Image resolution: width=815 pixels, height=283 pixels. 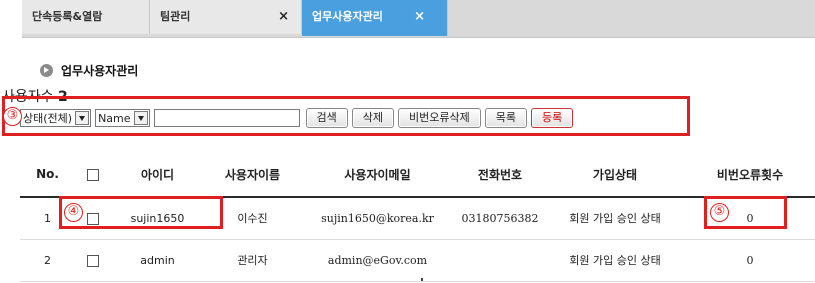 I want to click on tab-label: 업무사용자관리, so click(x=347, y=16).